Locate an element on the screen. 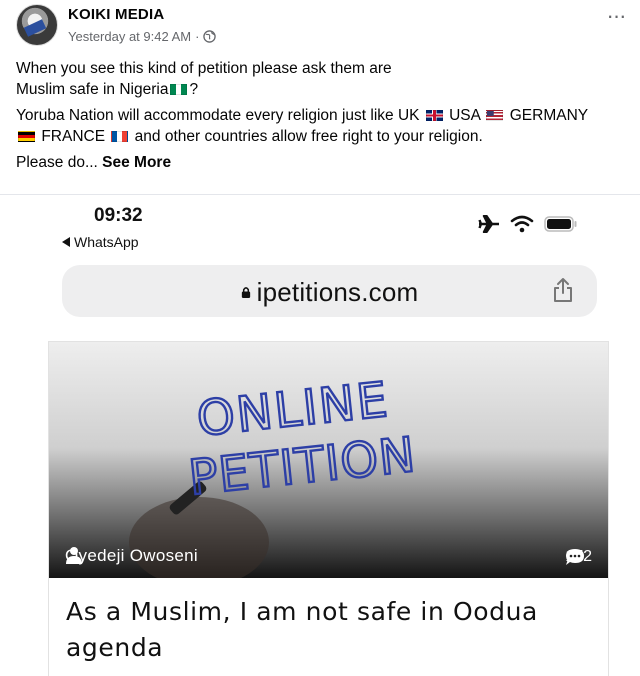 The image size is (640, 676). usa-flag-icon is located at coordinates (495, 115).